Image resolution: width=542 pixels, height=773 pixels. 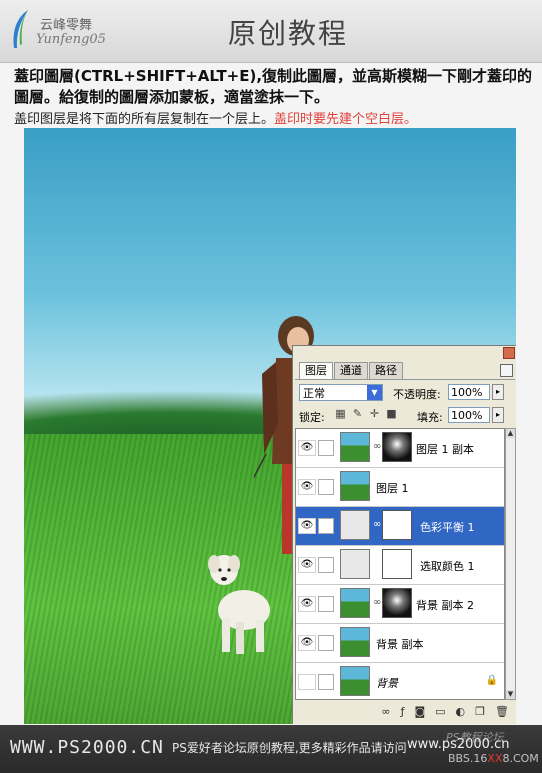 I want to click on layer-name: 背景 副本, so click(x=400, y=644).